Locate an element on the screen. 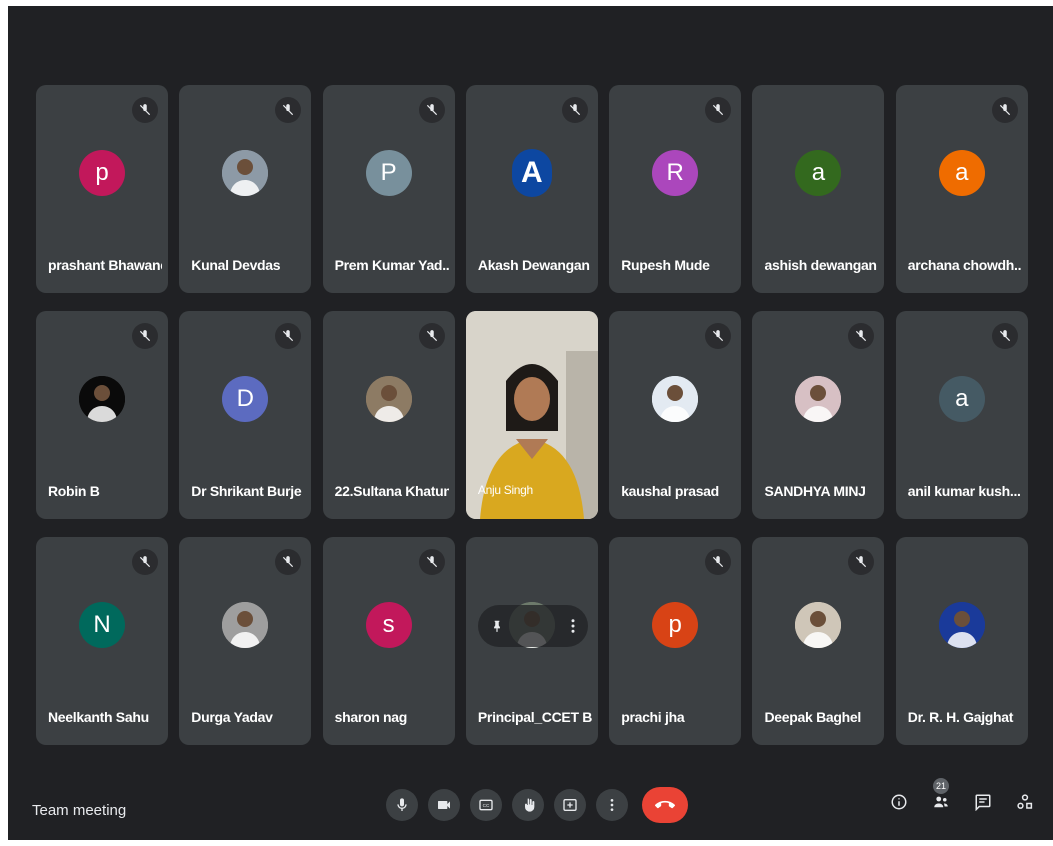 Image resolution: width=1053 pixels, height=846 pixels. participant-tile: p prashant Bhawane is located at coordinates (102, 189).